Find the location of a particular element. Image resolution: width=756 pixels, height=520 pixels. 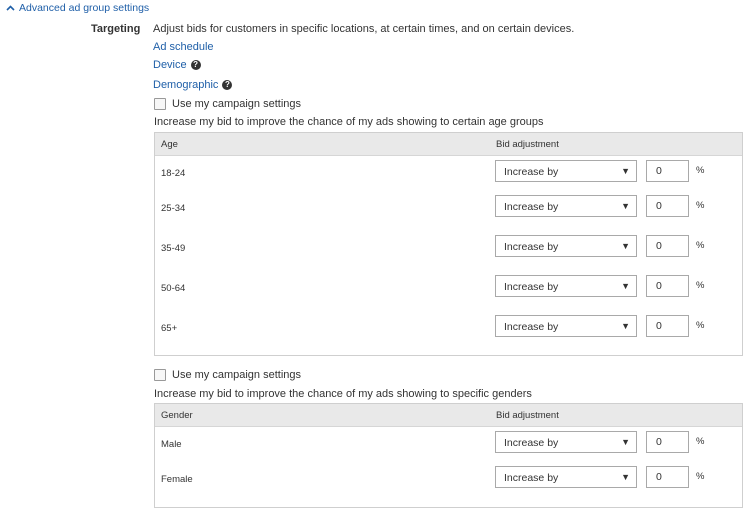

gender-use-campaign-settings: Use my campaign settings is located at coordinates (227, 375).